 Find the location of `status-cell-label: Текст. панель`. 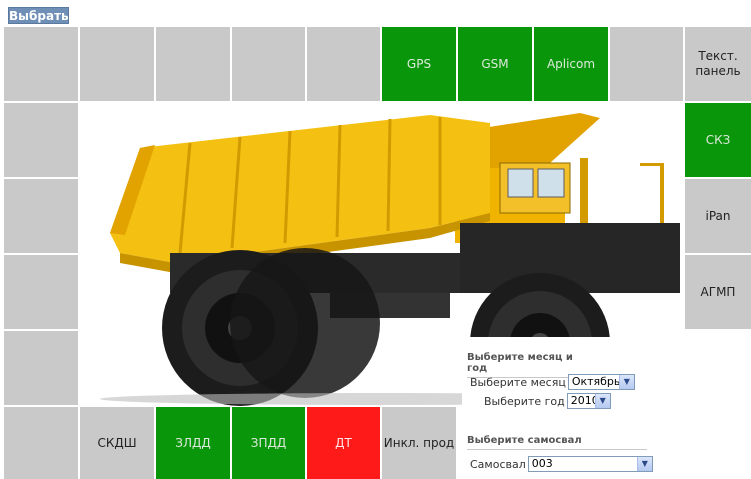

status-cell-label: Текст. панель is located at coordinates (718, 63).